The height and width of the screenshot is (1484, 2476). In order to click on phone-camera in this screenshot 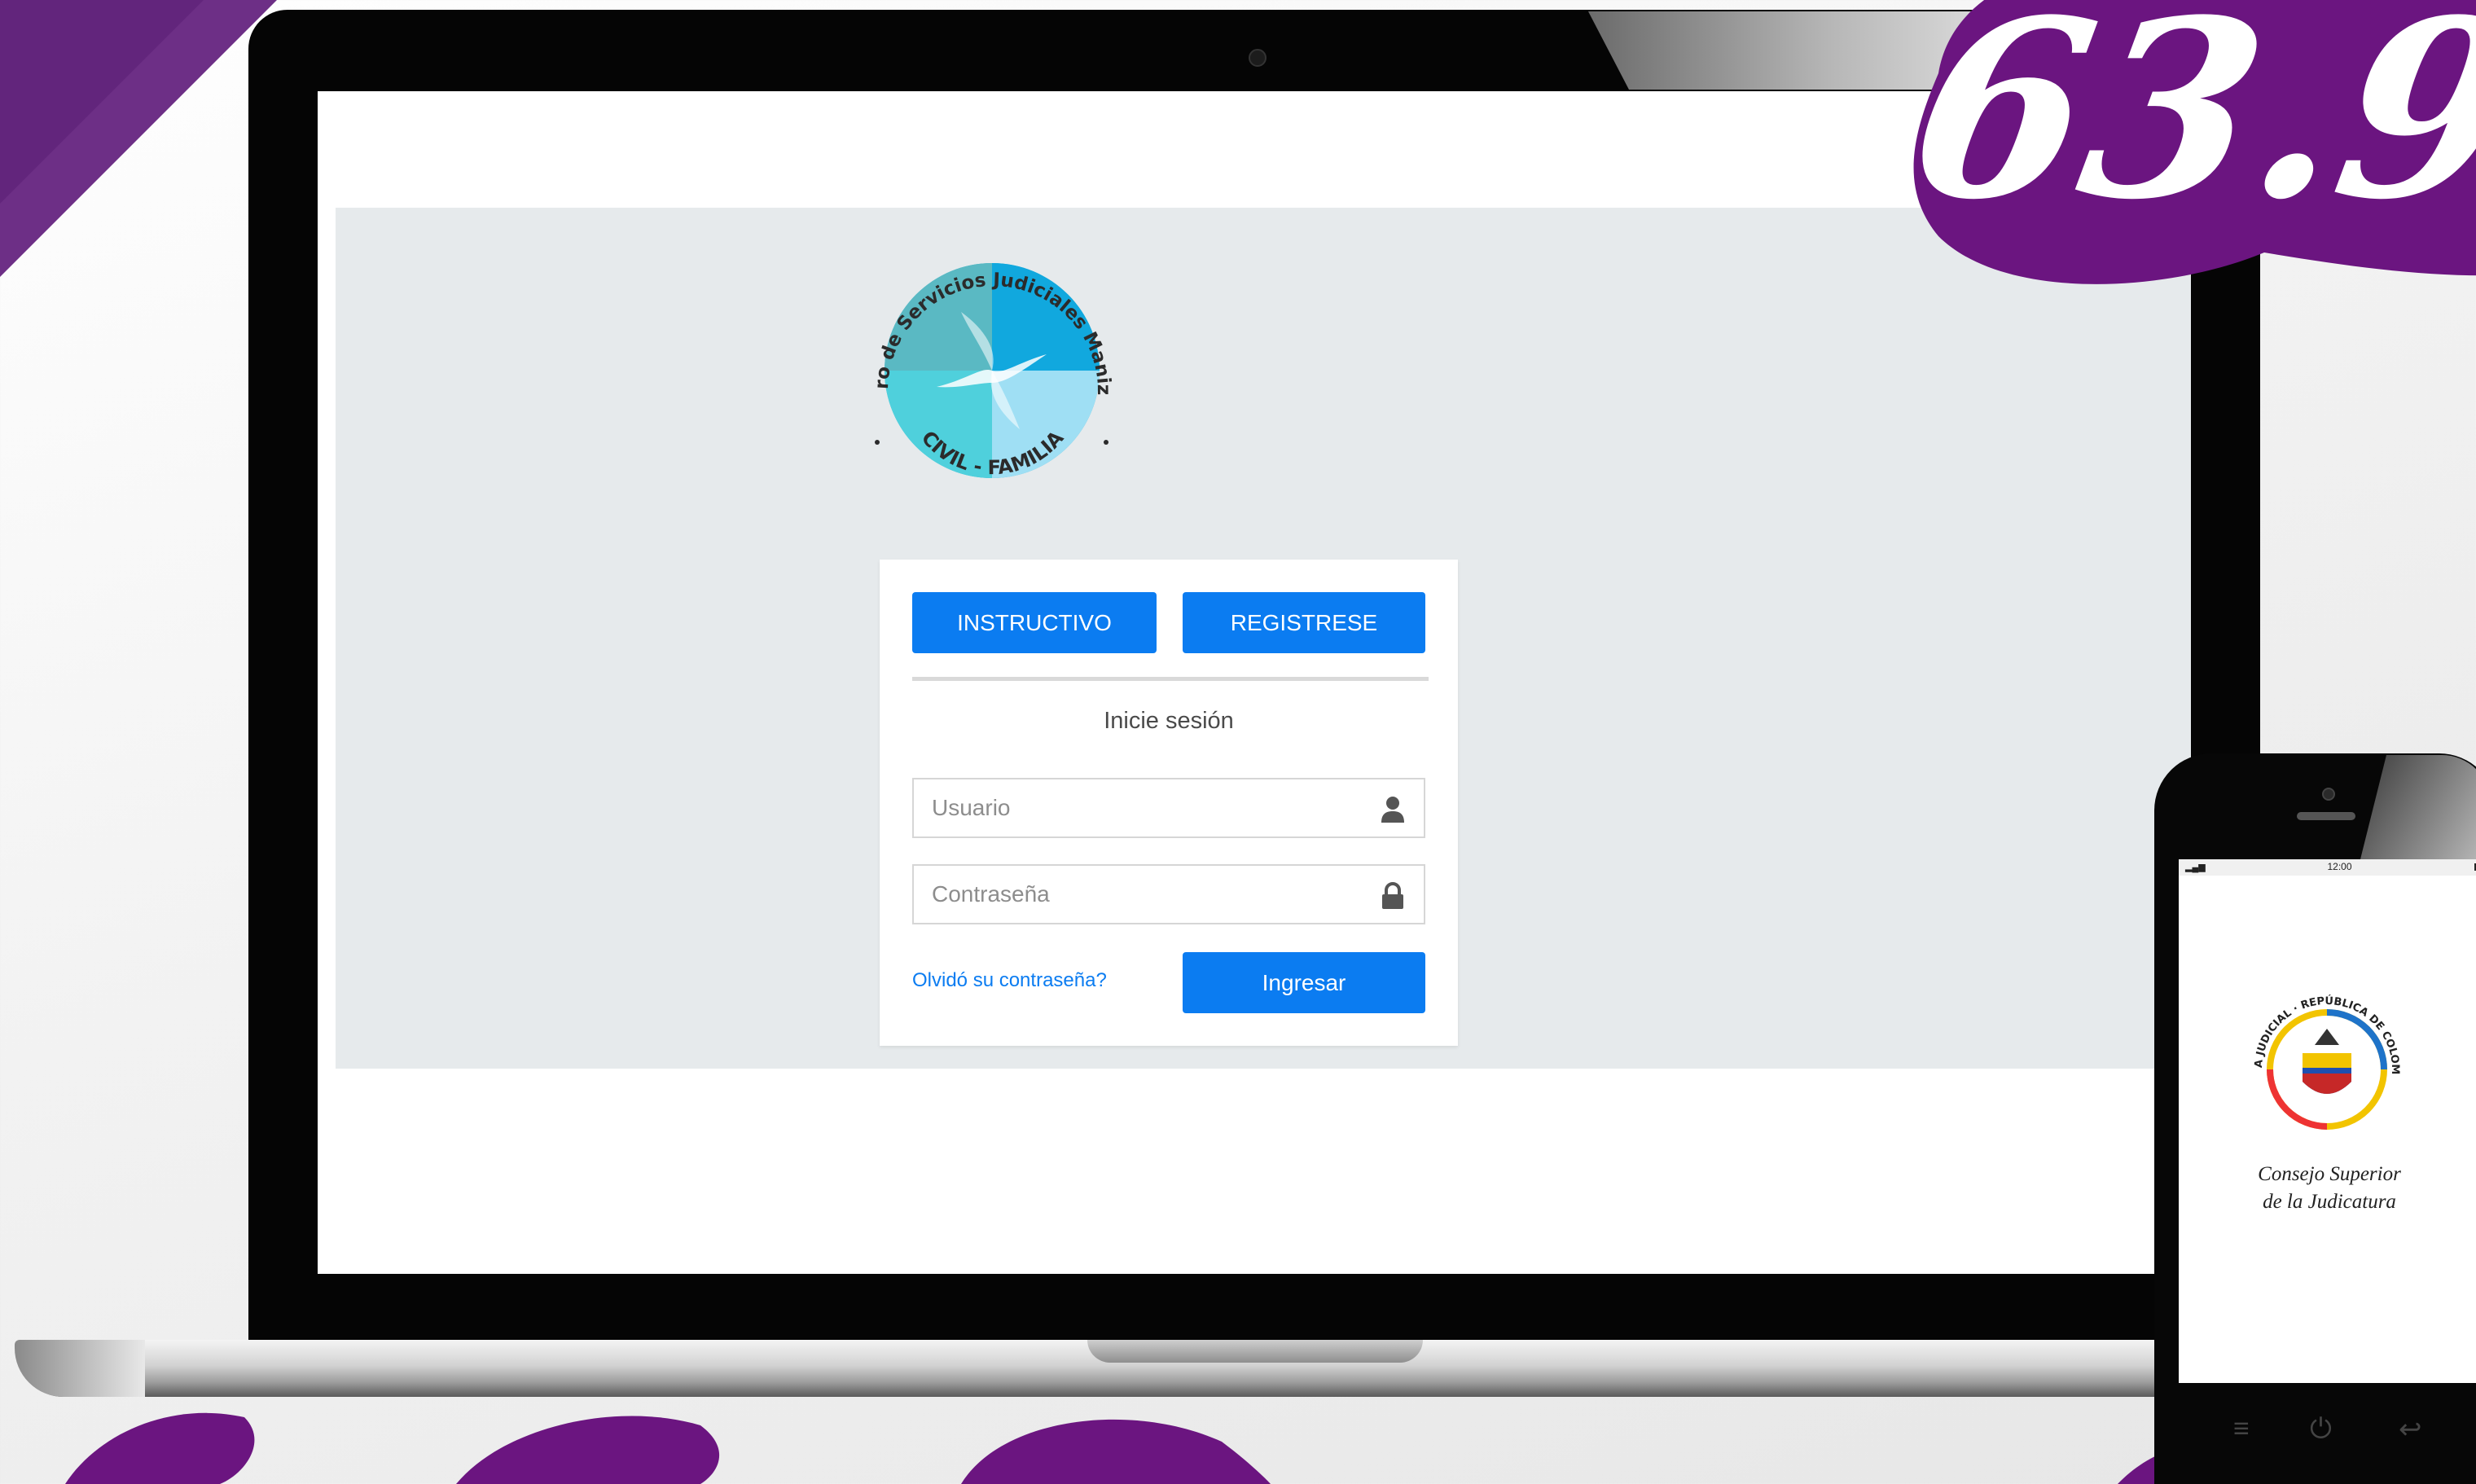, I will do `click(2328, 794)`.